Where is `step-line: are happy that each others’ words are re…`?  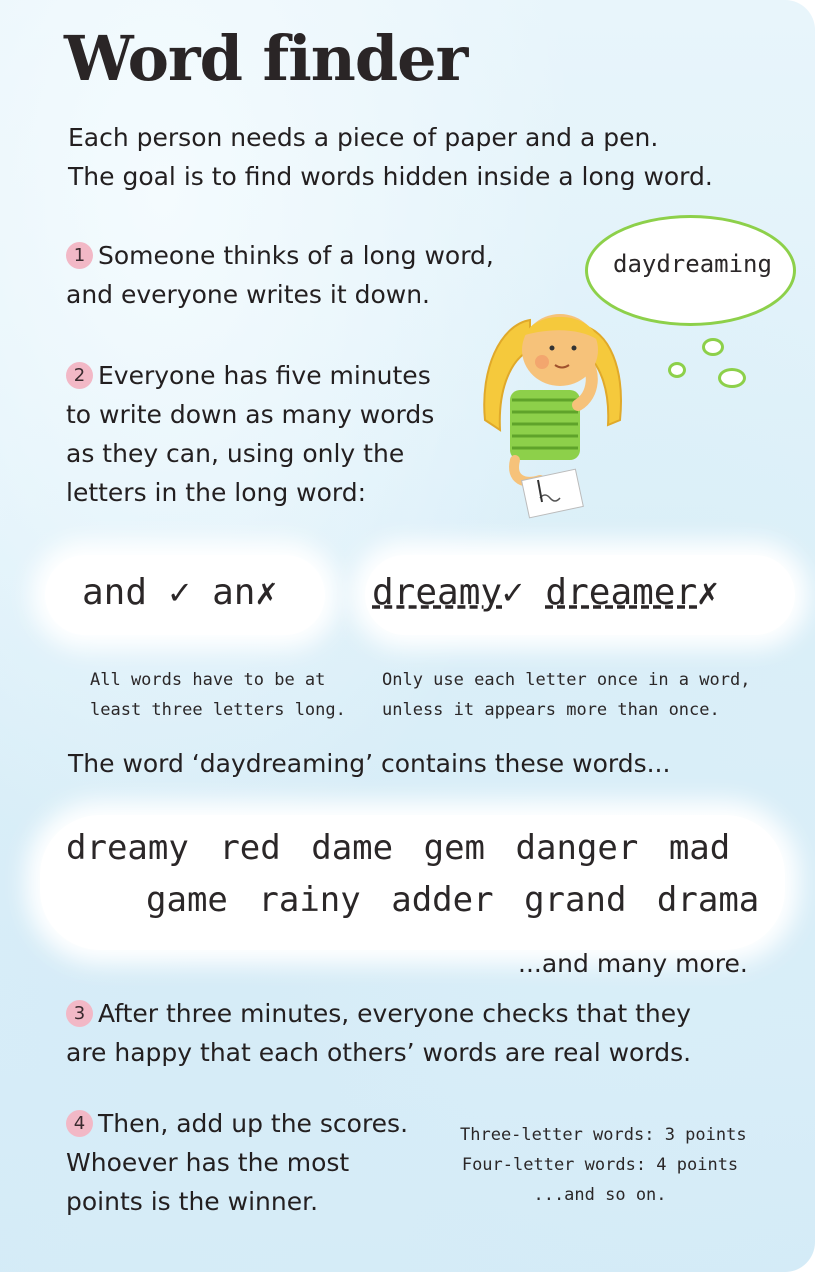
step-line: are happy that each others’ words are re… is located at coordinates (379, 1052).